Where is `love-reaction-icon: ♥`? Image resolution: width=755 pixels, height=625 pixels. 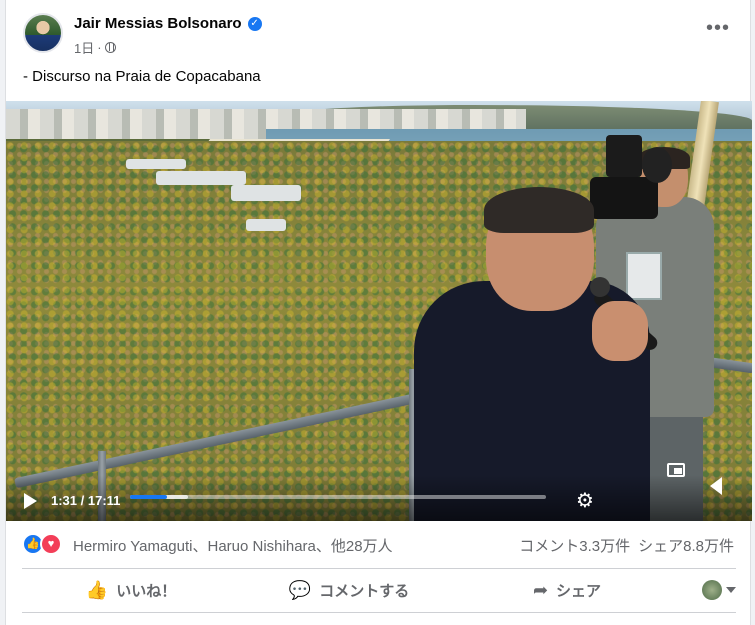
love-reaction-icon: ♥ is located at coordinates (51, 544).